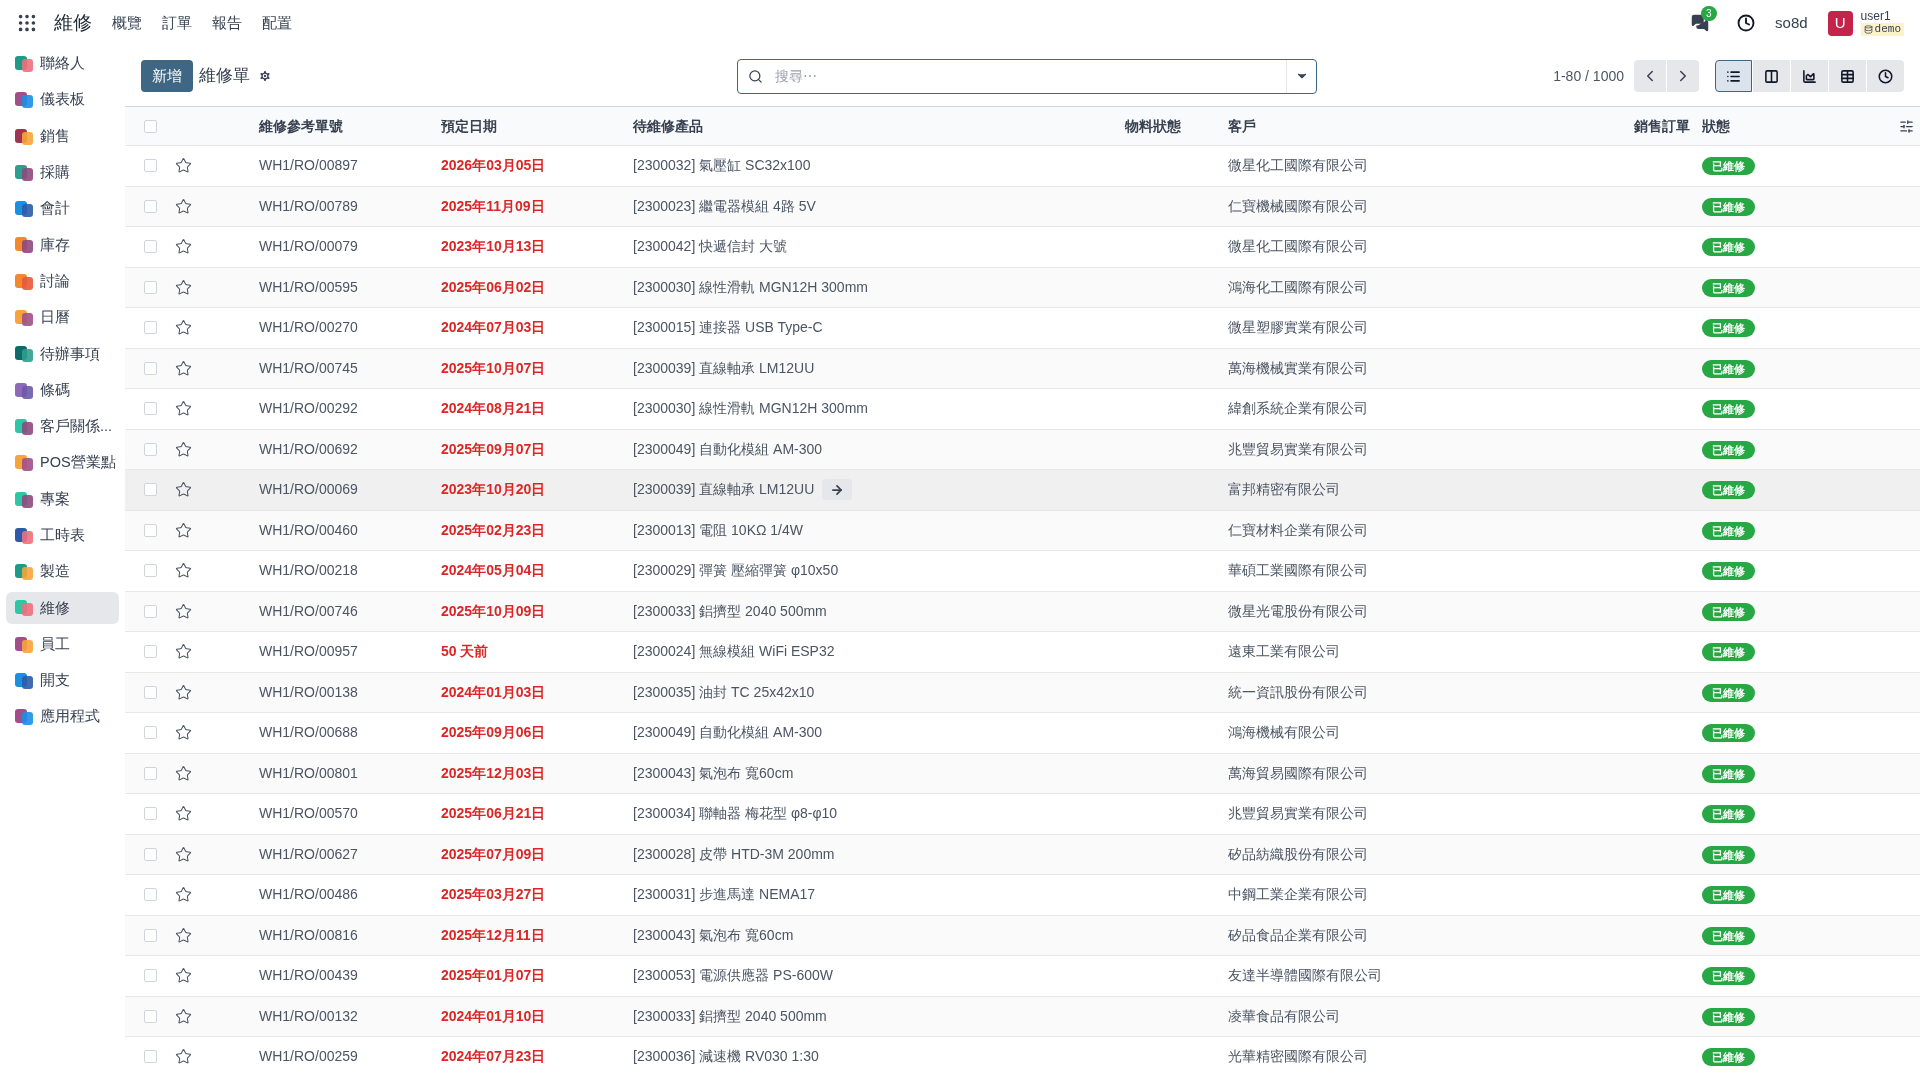 The height and width of the screenshot is (1080, 1920). What do you see at coordinates (62, 644) in the screenshot?
I see `sidebar-item: 員工` at bounding box center [62, 644].